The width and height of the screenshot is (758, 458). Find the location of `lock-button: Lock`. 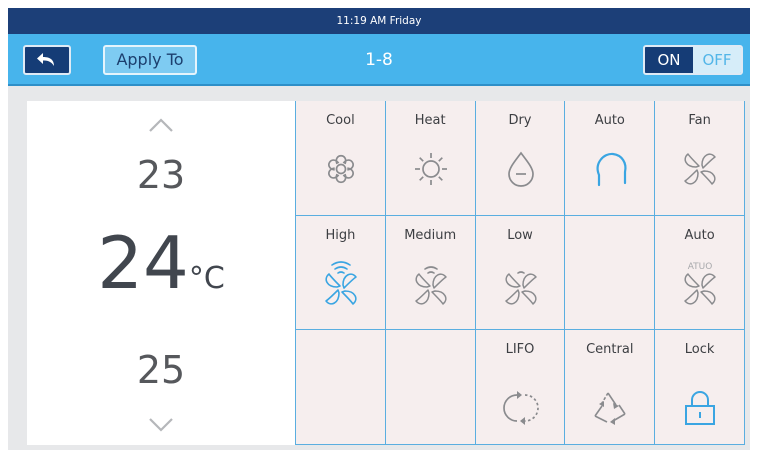

lock-button: Lock is located at coordinates (700, 387).